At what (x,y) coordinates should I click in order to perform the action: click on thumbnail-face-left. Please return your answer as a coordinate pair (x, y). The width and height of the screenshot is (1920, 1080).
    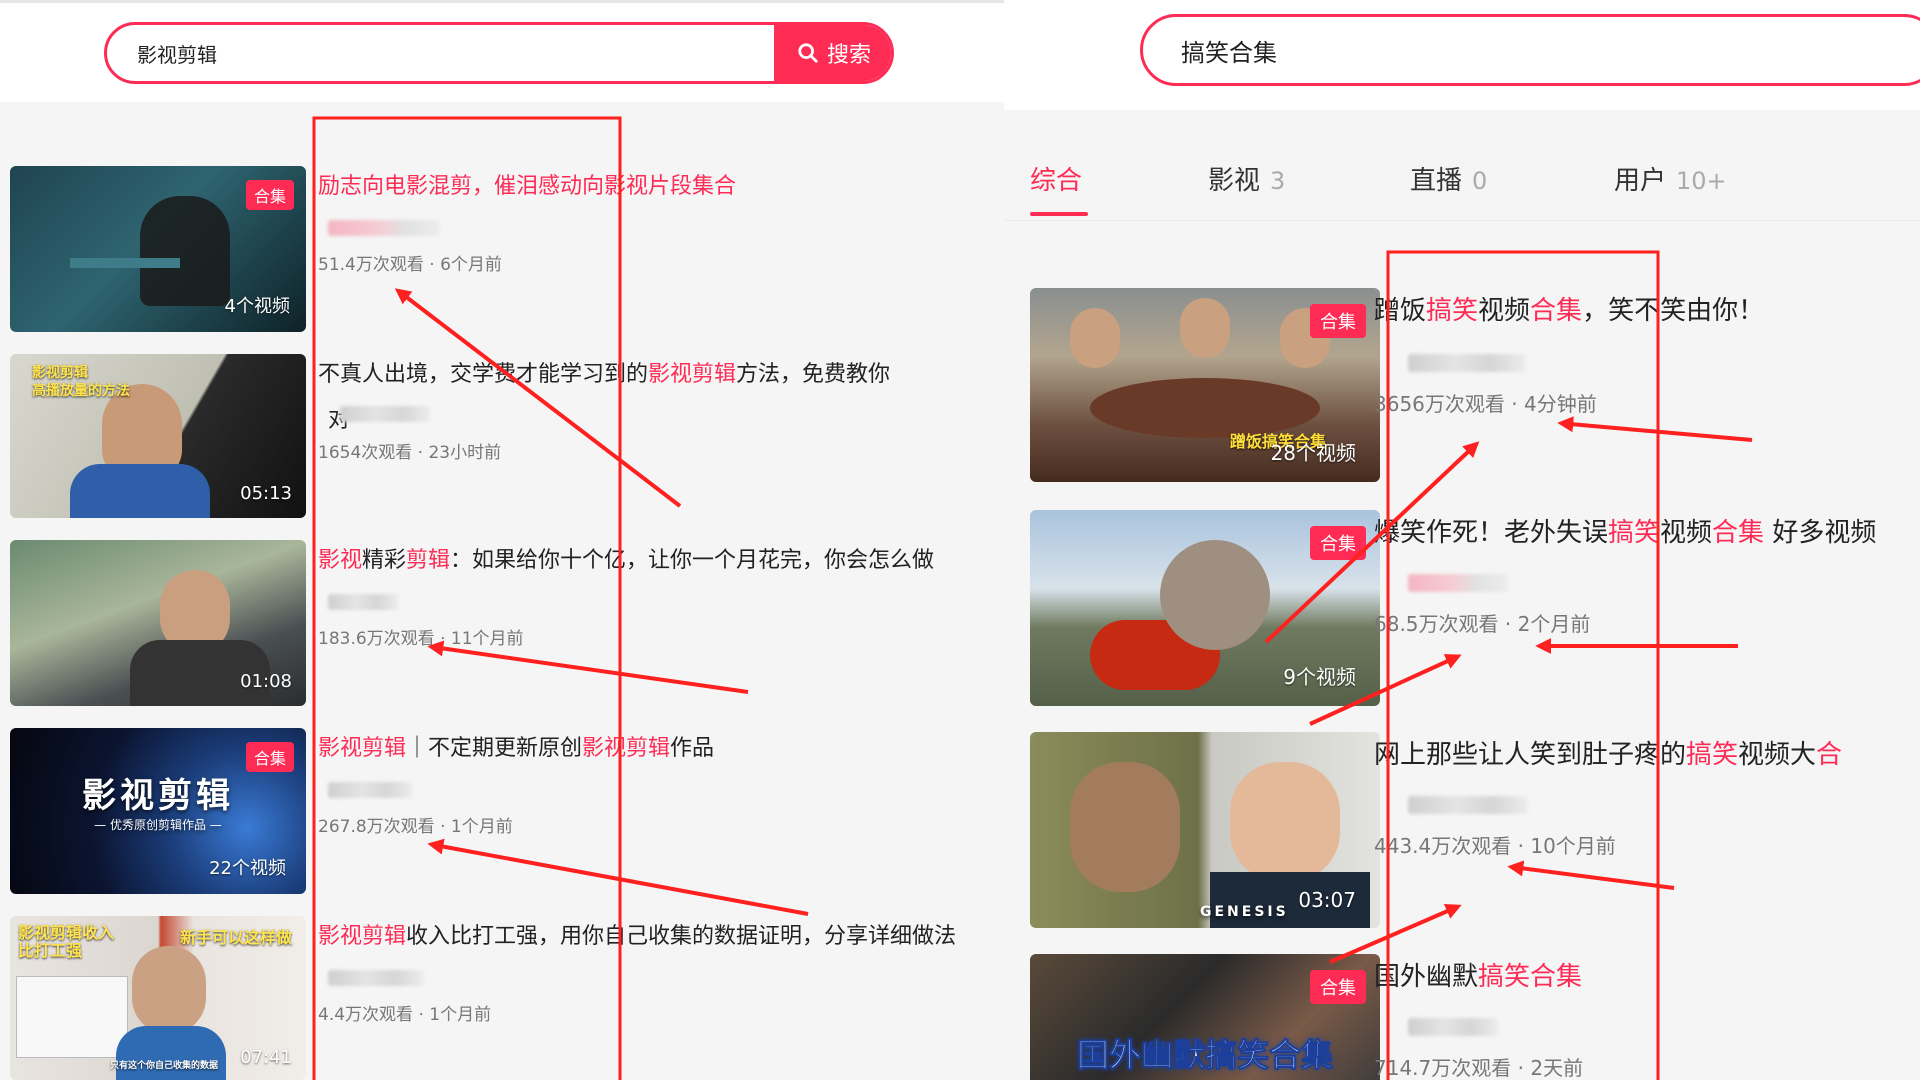
    Looking at the image, I should click on (1125, 827).